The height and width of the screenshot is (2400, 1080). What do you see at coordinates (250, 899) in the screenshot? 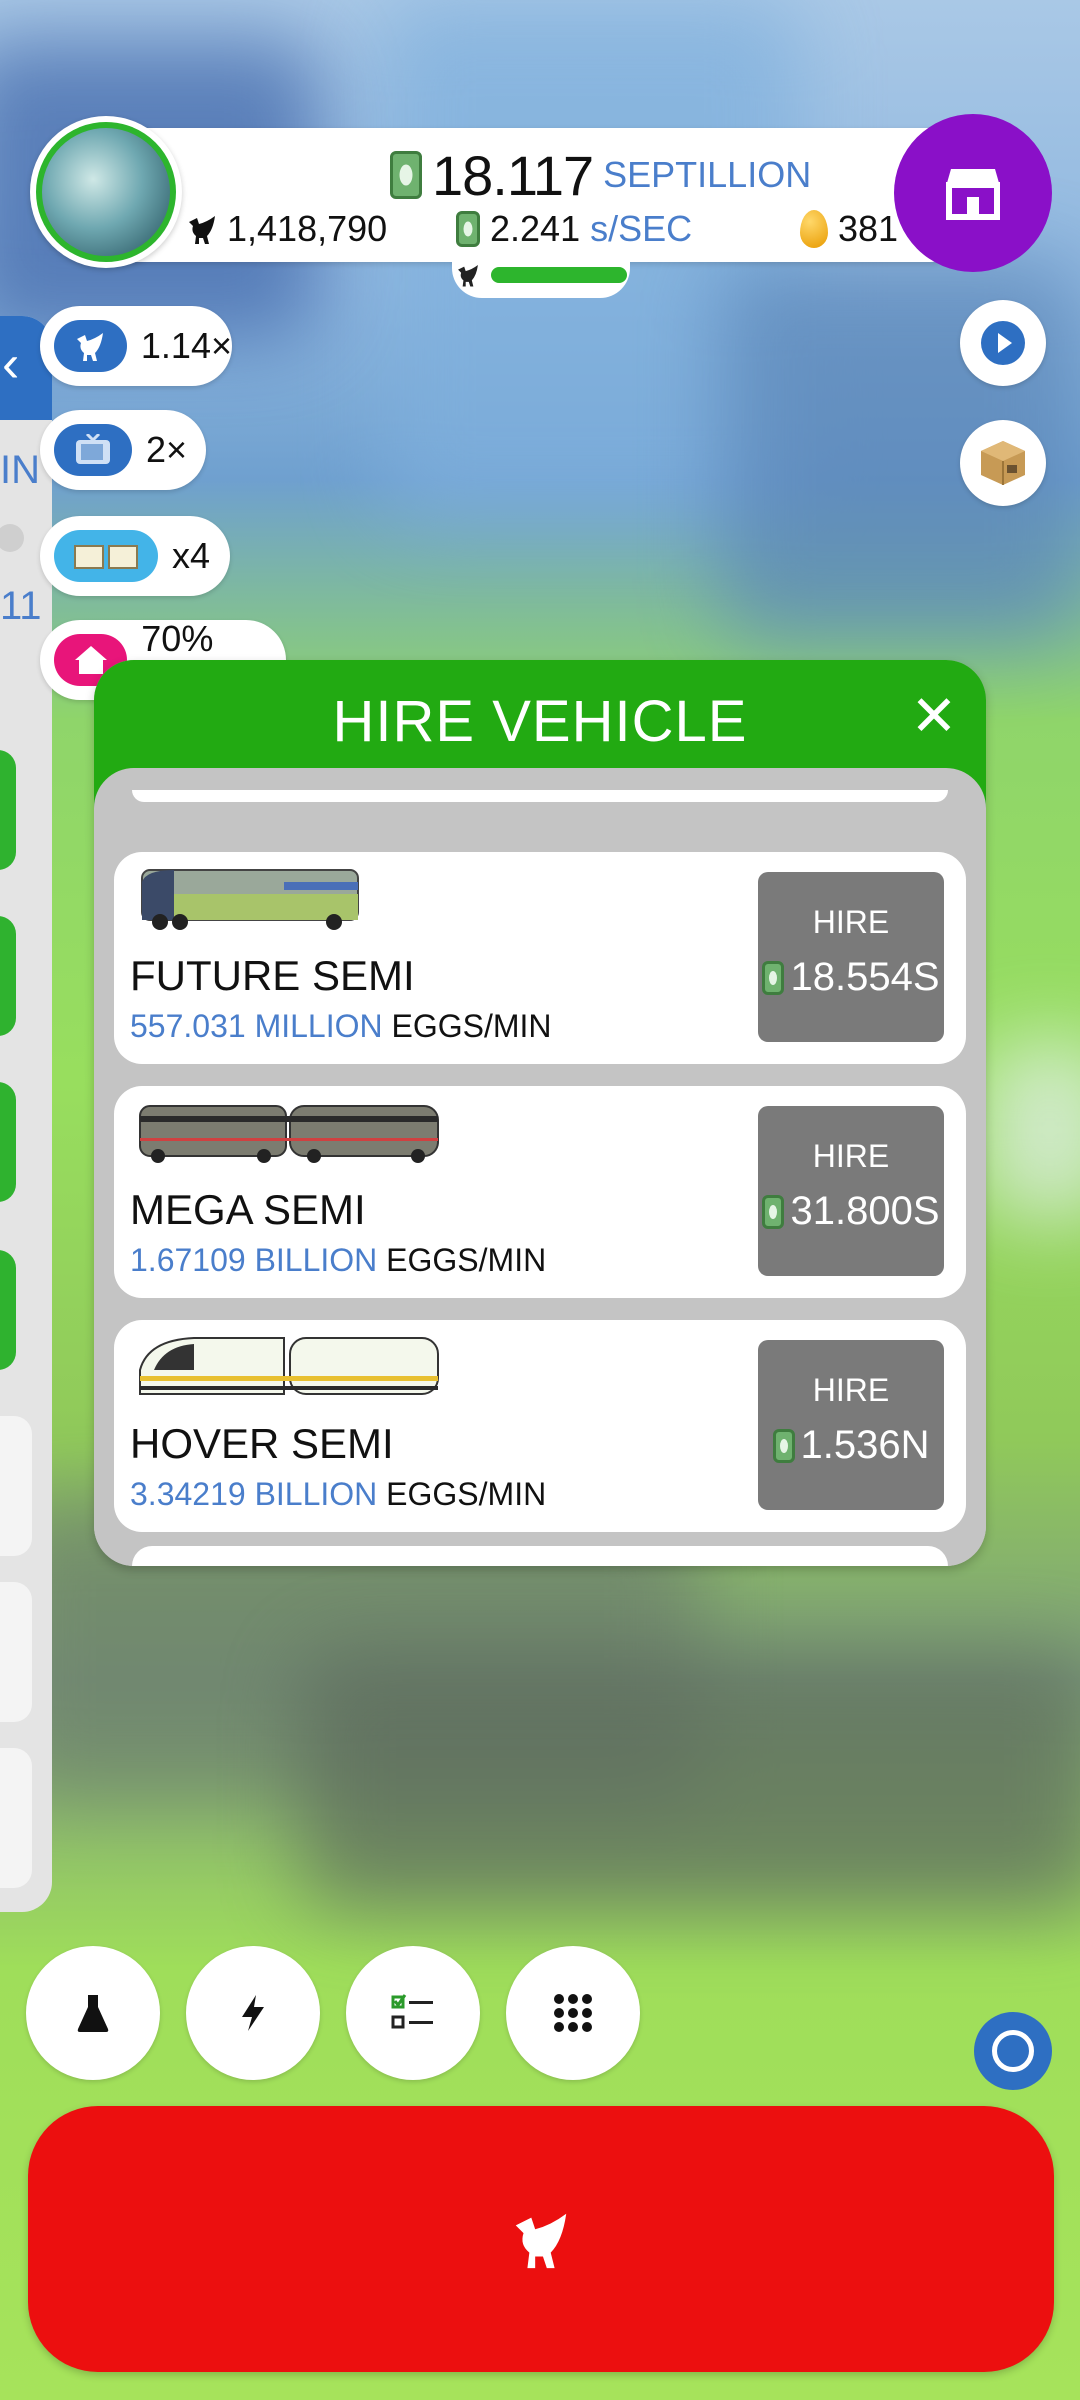
I see `future-semi-truck-icon` at bounding box center [250, 899].